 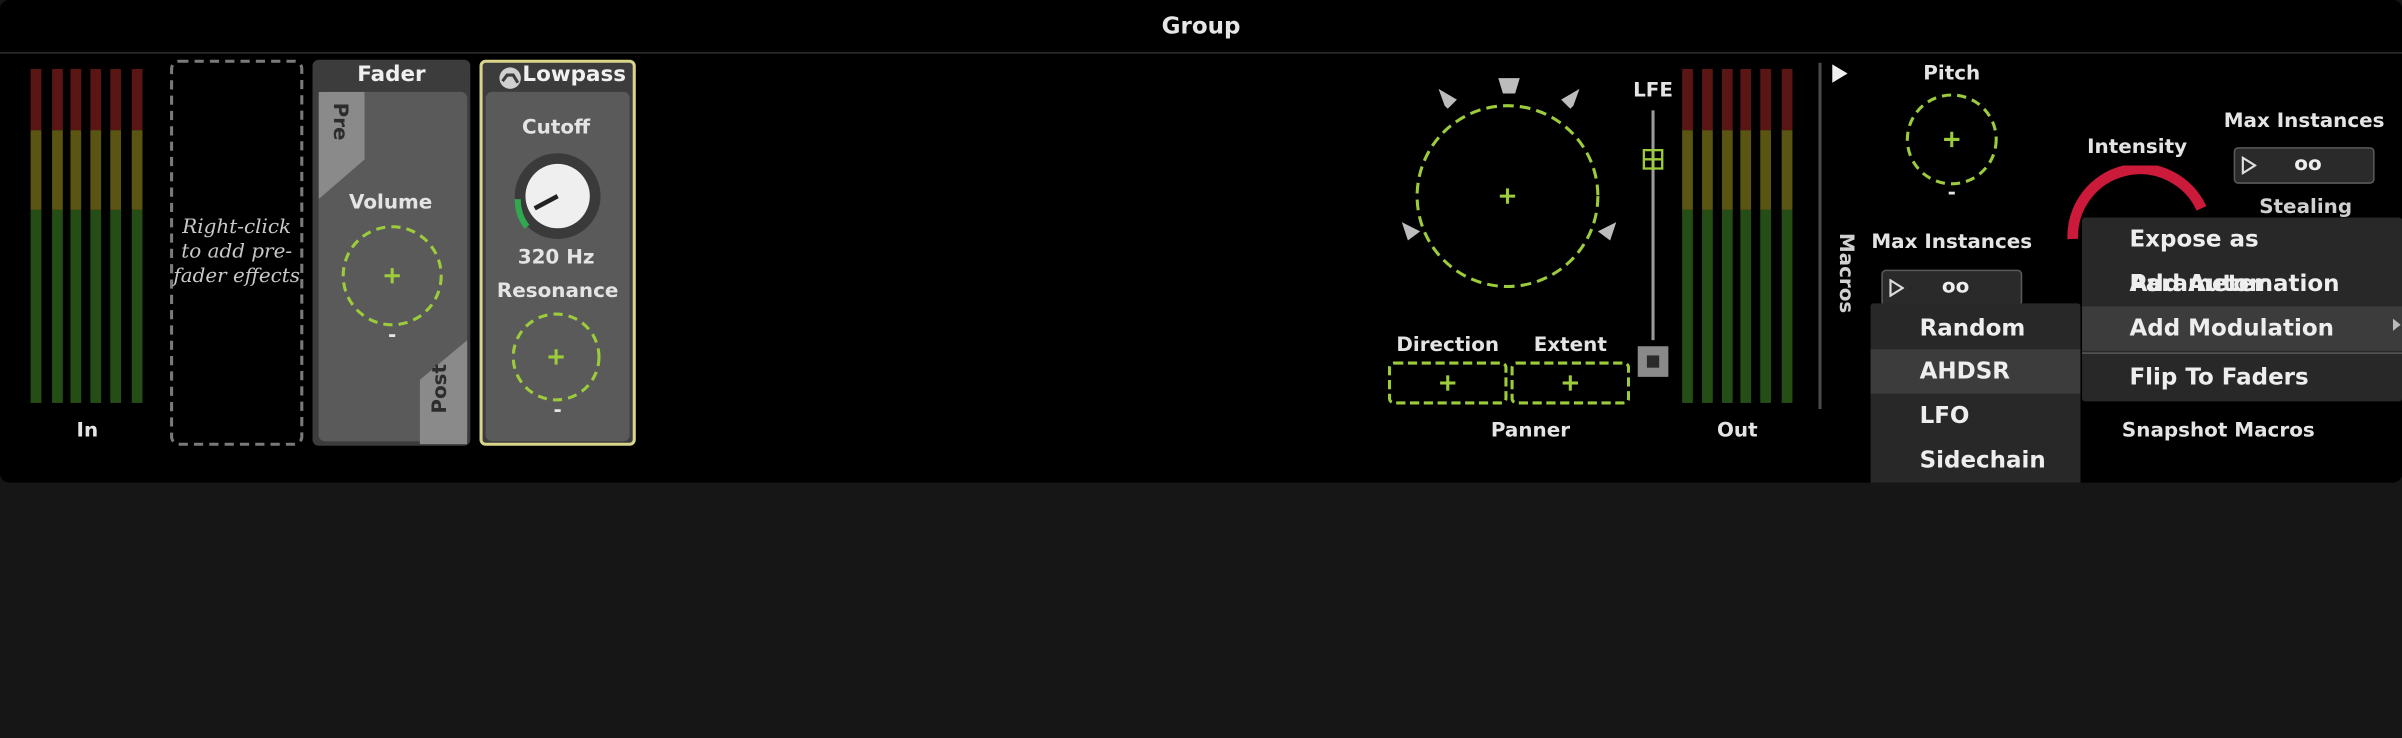 I want to click on macros-divider, so click(x=1820, y=236).